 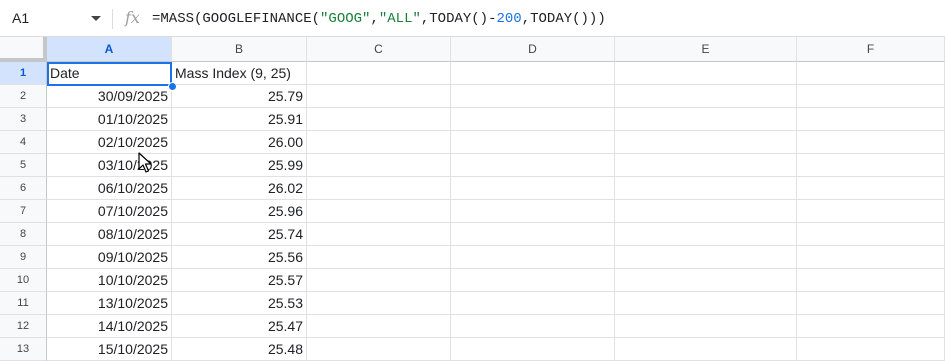 I want to click on cell-a1: Date, so click(x=109, y=73).